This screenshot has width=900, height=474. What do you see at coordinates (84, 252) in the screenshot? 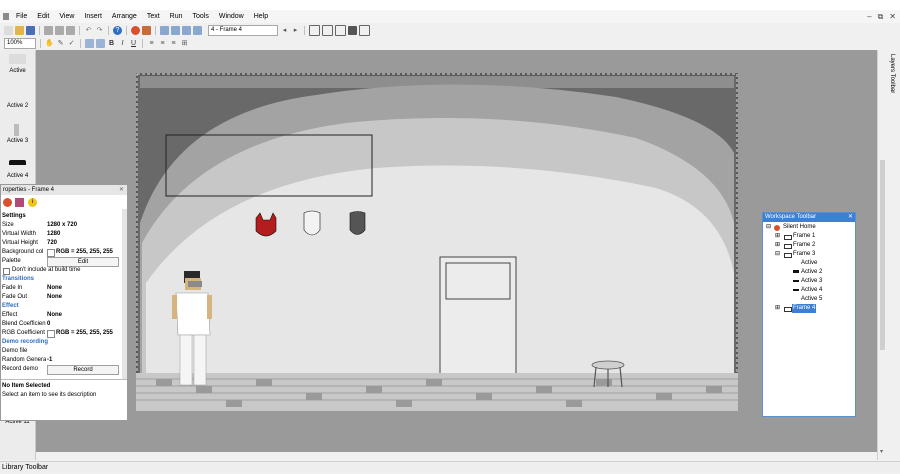
I see `background-color-value: RGB = 255, 255, 255` at bounding box center [84, 252].